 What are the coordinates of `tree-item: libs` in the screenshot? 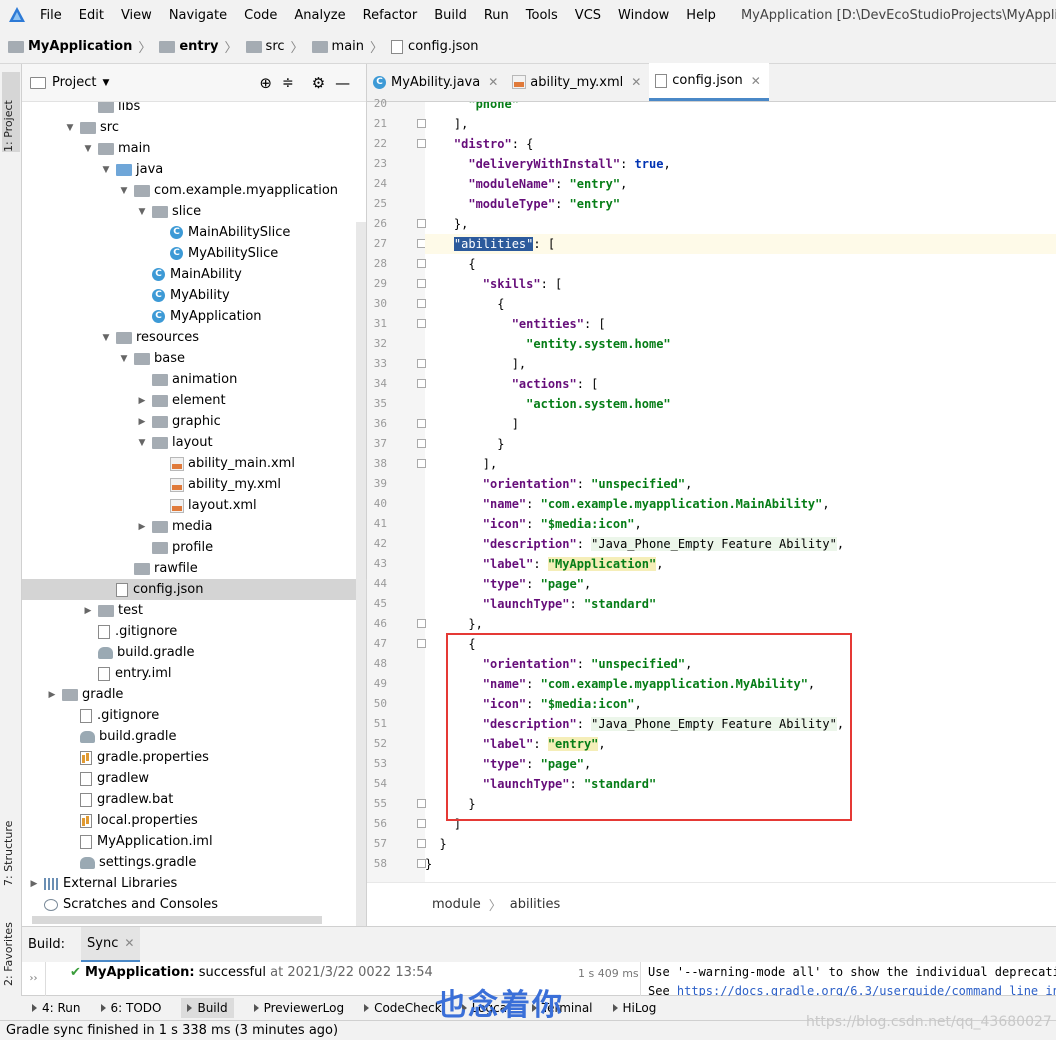 It's located at (194, 109).